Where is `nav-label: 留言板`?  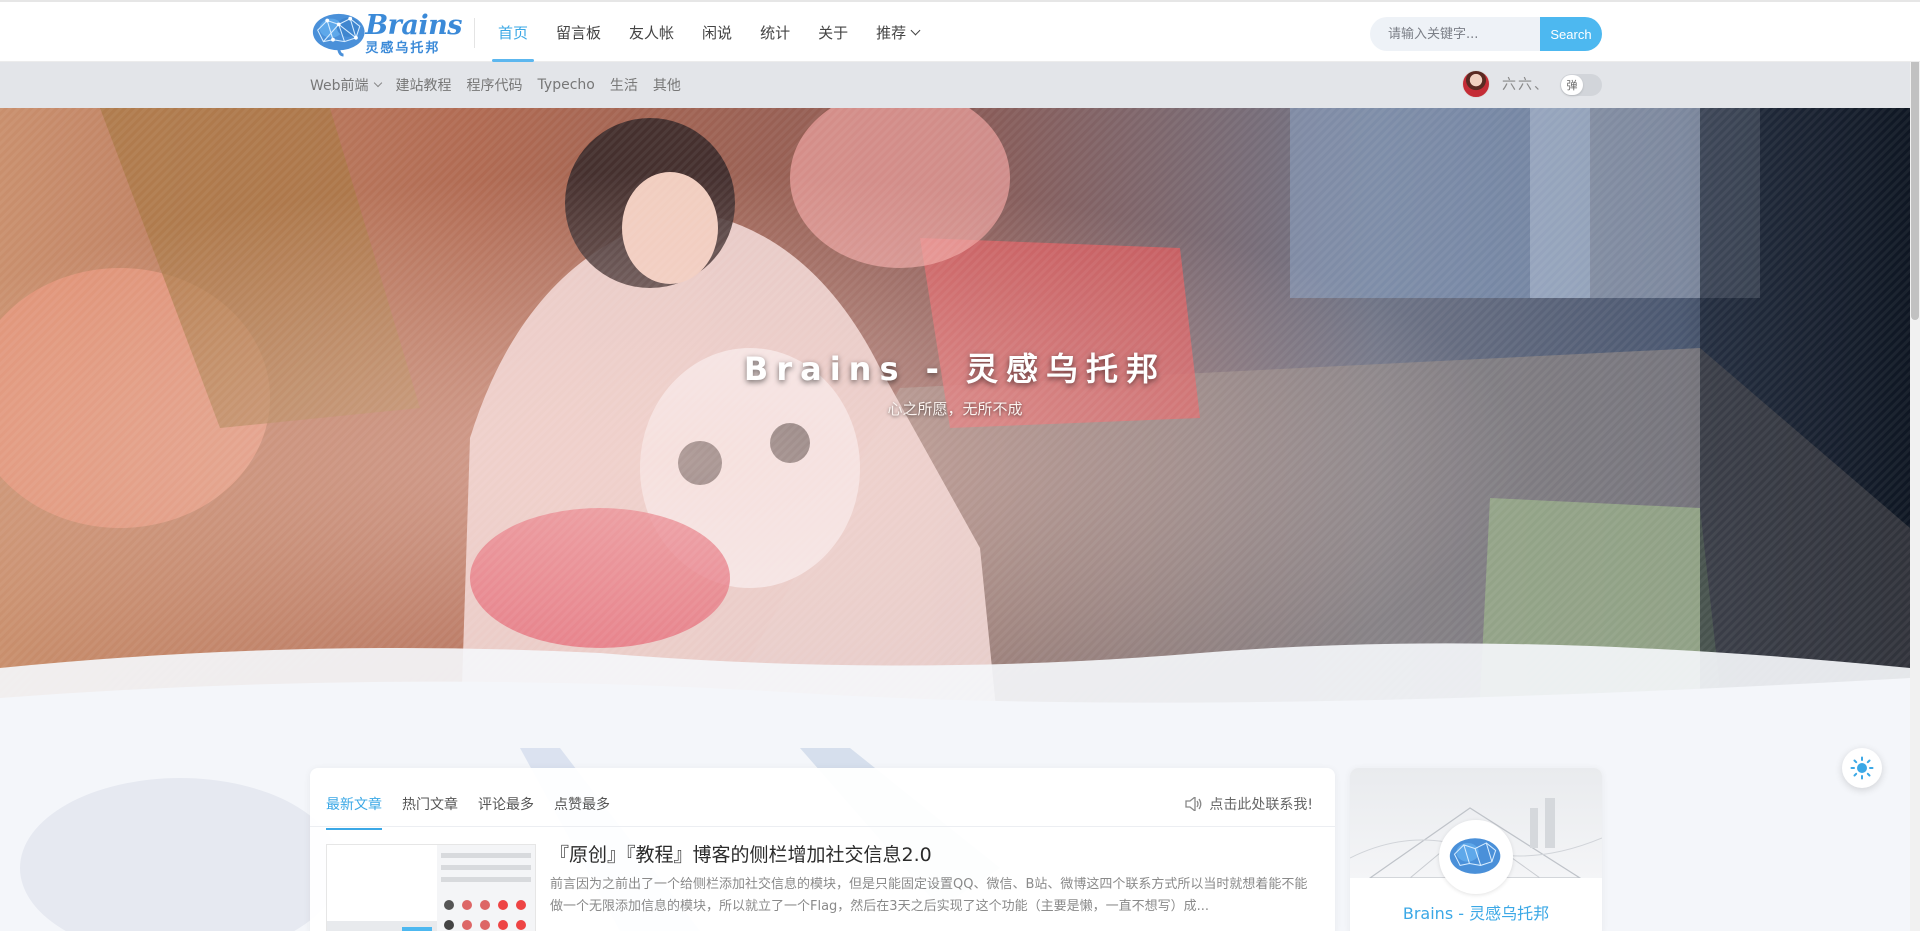
nav-label: 留言板 is located at coordinates (579, 32).